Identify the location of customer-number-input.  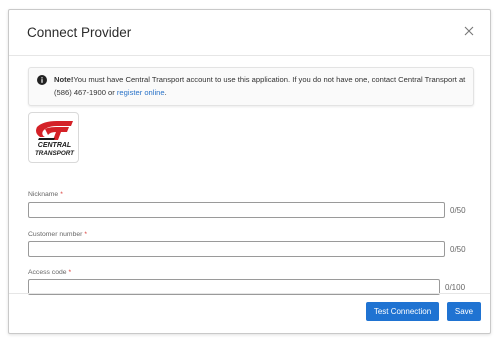
(236, 249).